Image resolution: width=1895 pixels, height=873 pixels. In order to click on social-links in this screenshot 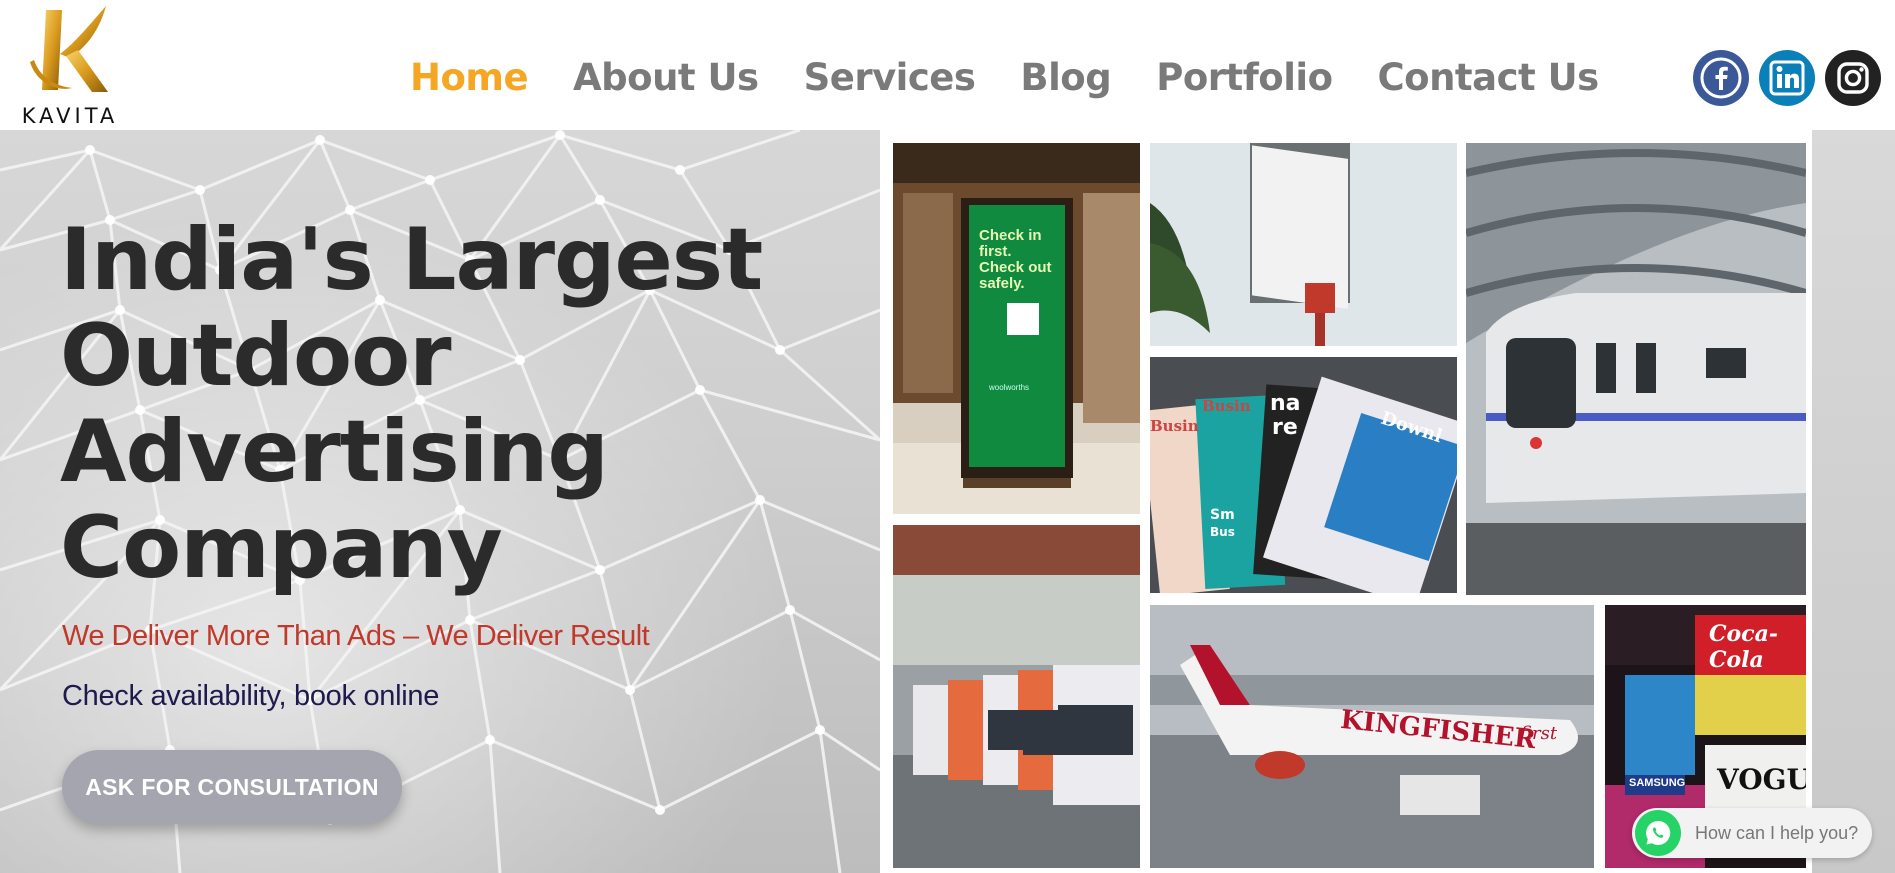, I will do `click(1787, 78)`.